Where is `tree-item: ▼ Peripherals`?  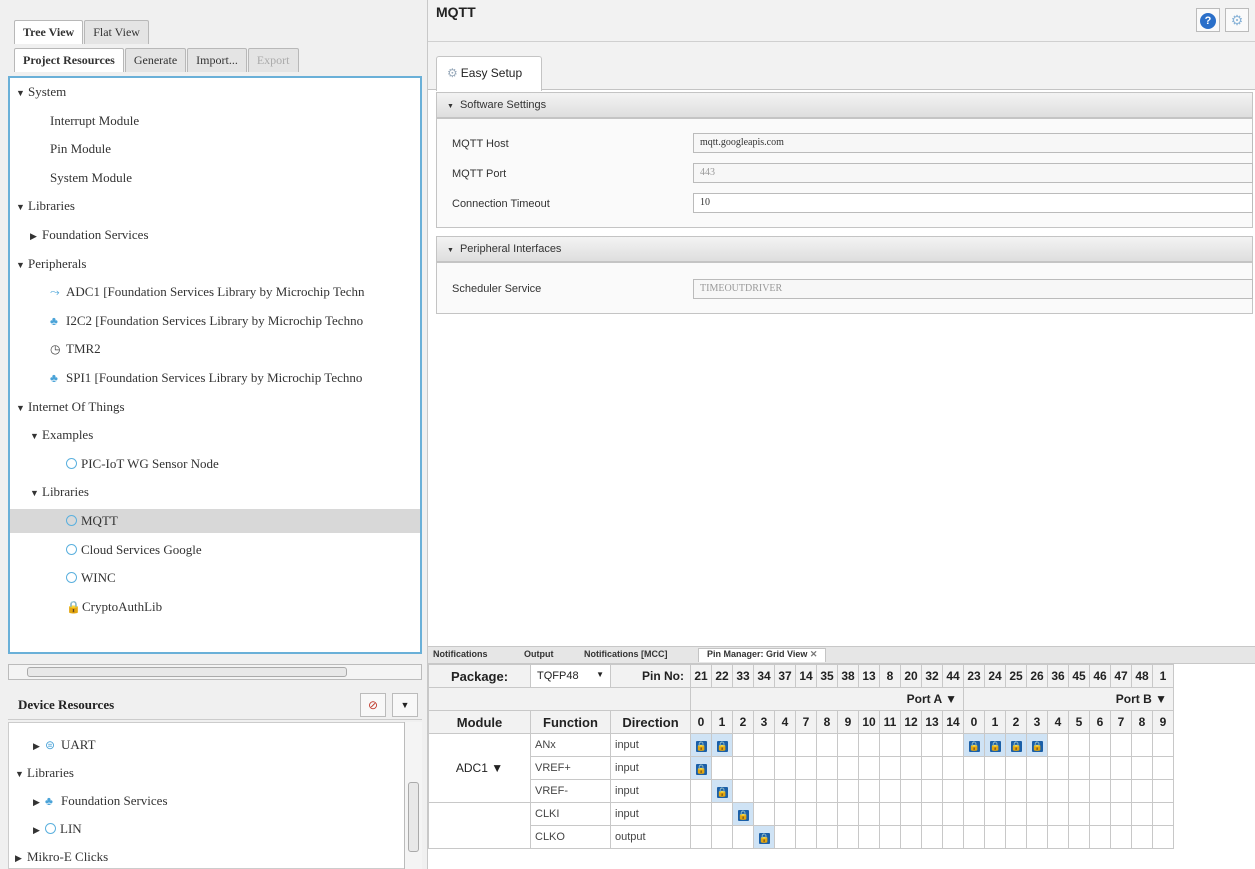 tree-item: ▼ Peripherals is located at coordinates (51, 264).